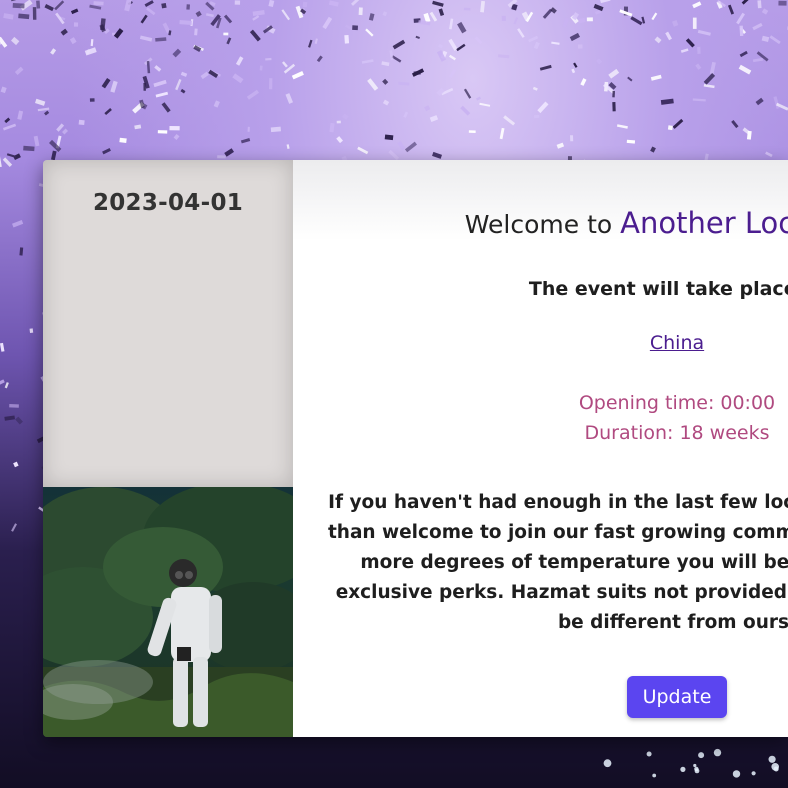  I want to click on hazmat-photo-illustration, so click(168, 612).